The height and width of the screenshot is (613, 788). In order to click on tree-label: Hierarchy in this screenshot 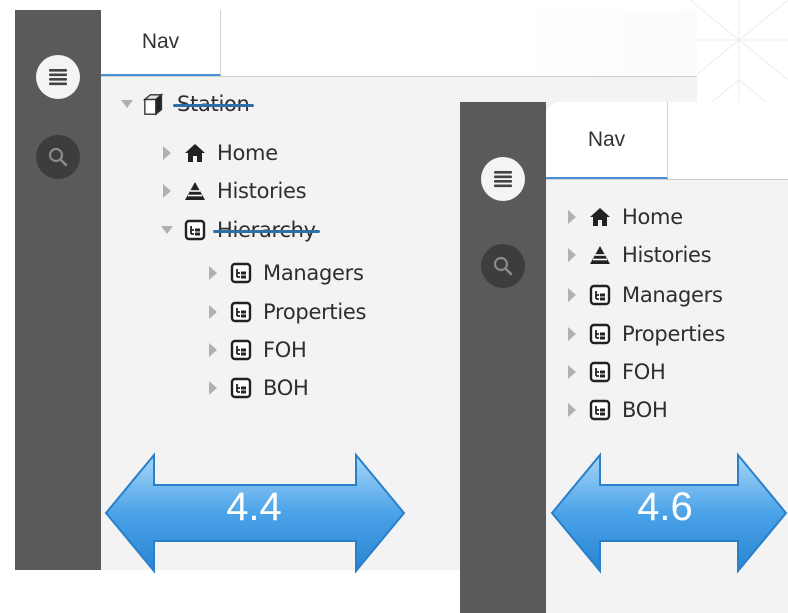, I will do `click(266, 230)`.